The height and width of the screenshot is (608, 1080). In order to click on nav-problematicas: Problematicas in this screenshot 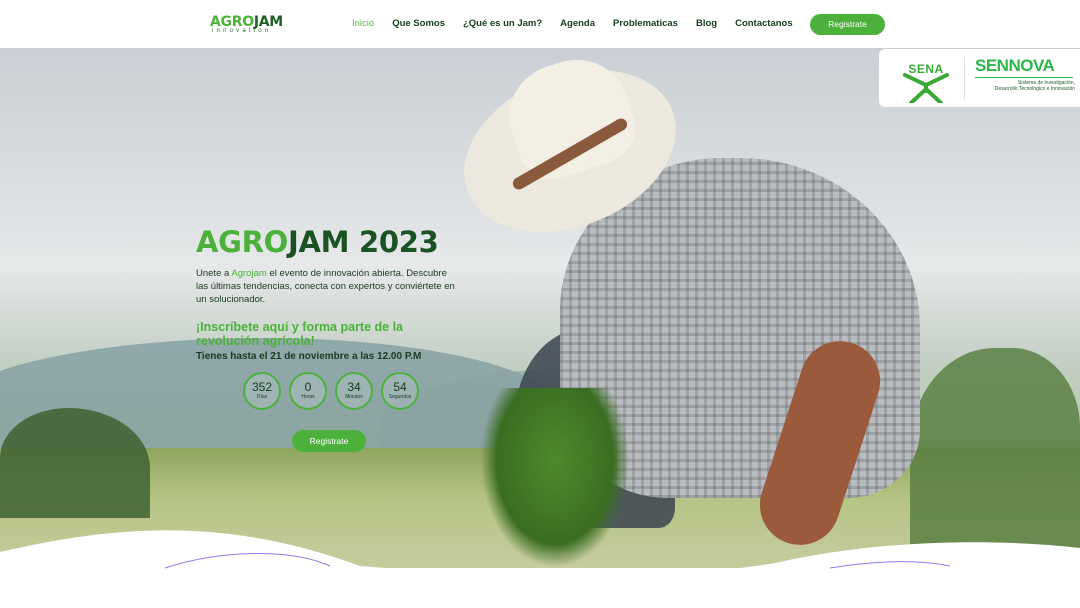, I will do `click(645, 23)`.